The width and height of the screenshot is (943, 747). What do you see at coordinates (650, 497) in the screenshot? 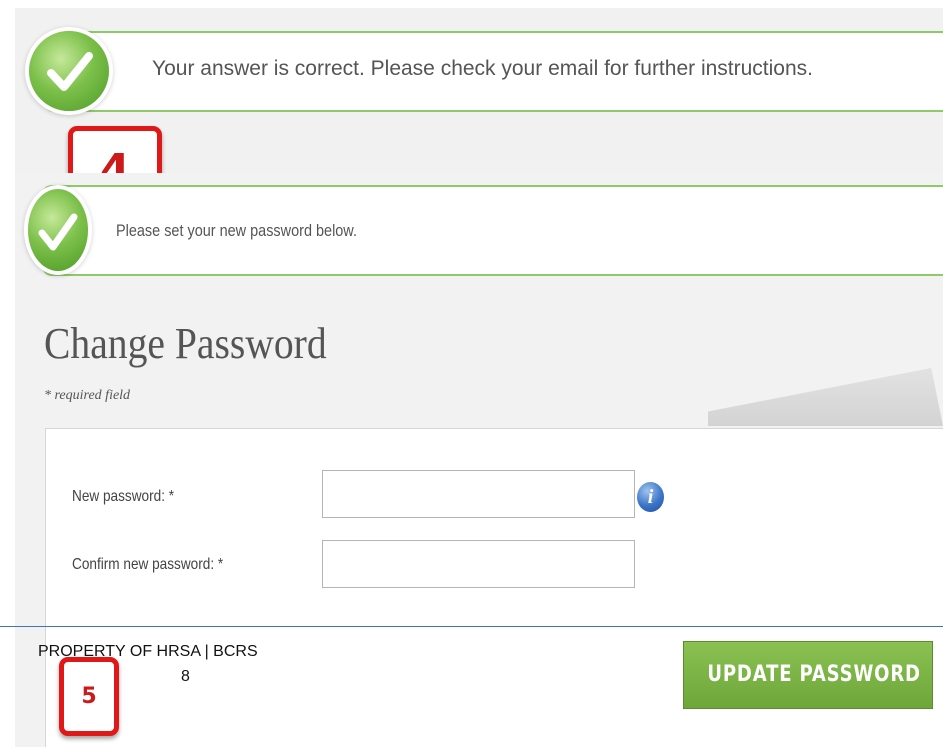
I see `info-icon: i` at bounding box center [650, 497].